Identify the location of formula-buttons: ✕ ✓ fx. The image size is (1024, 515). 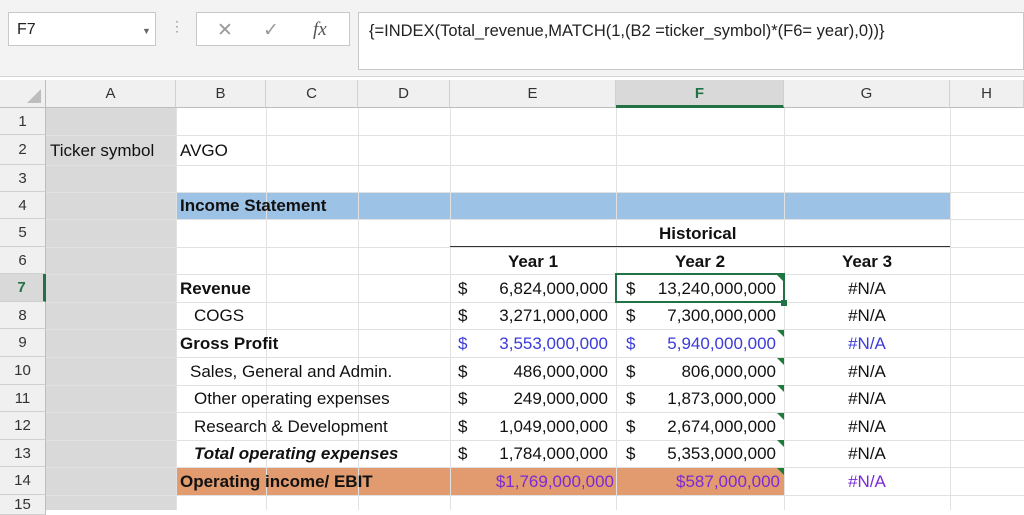
(273, 29).